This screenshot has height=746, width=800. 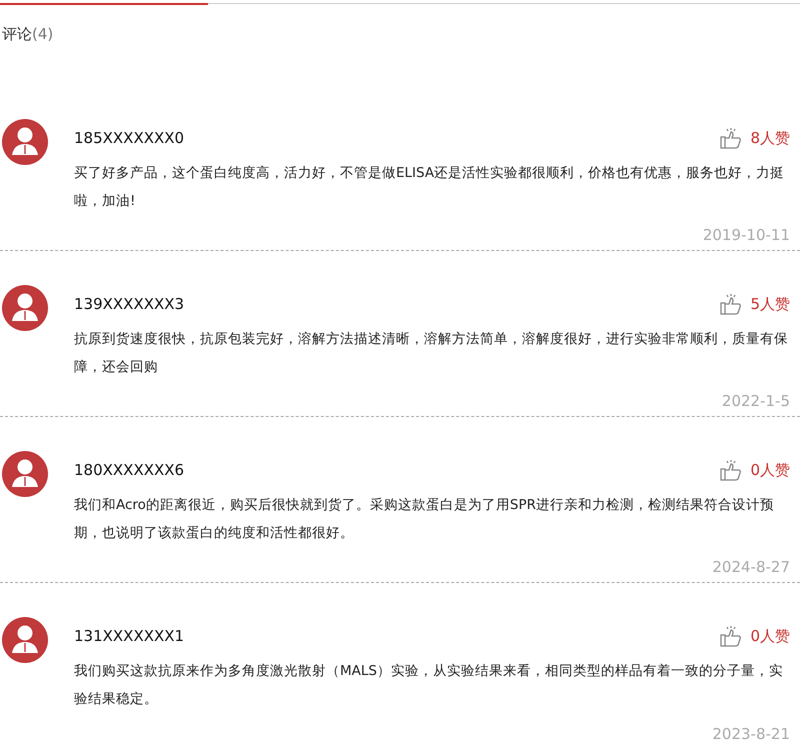 I want to click on comment-date: 2023-8-21, so click(x=751, y=734).